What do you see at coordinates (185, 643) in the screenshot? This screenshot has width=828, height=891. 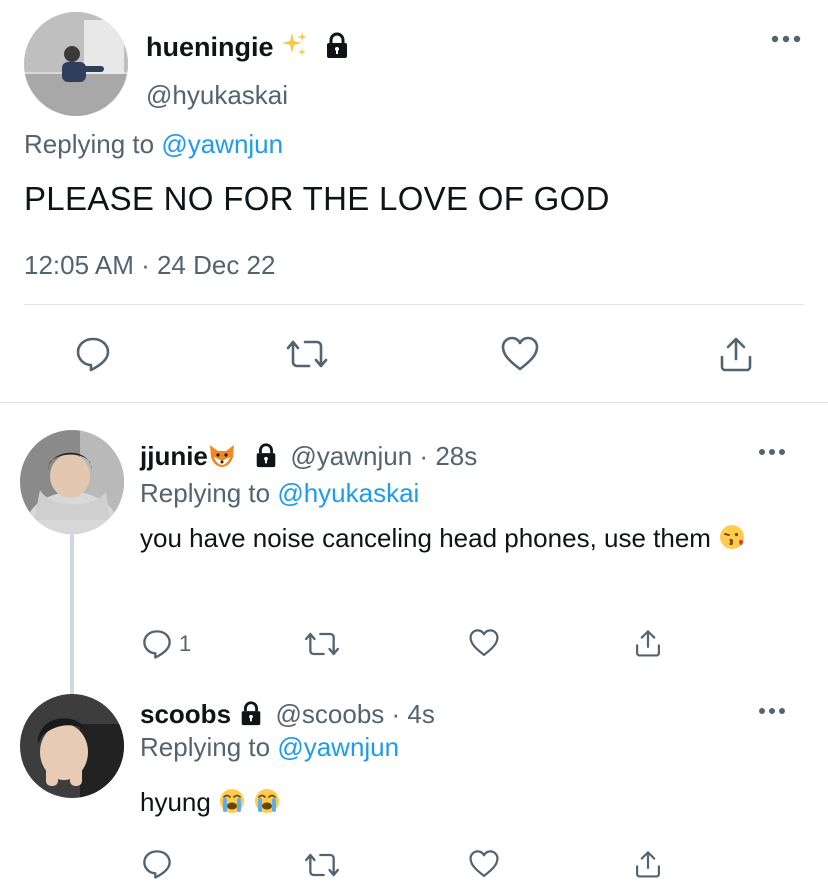 I see `reply-count: 1` at bounding box center [185, 643].